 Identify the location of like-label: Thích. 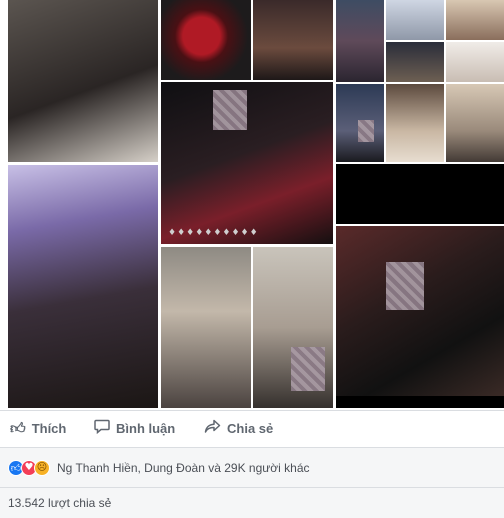
(49, 428).